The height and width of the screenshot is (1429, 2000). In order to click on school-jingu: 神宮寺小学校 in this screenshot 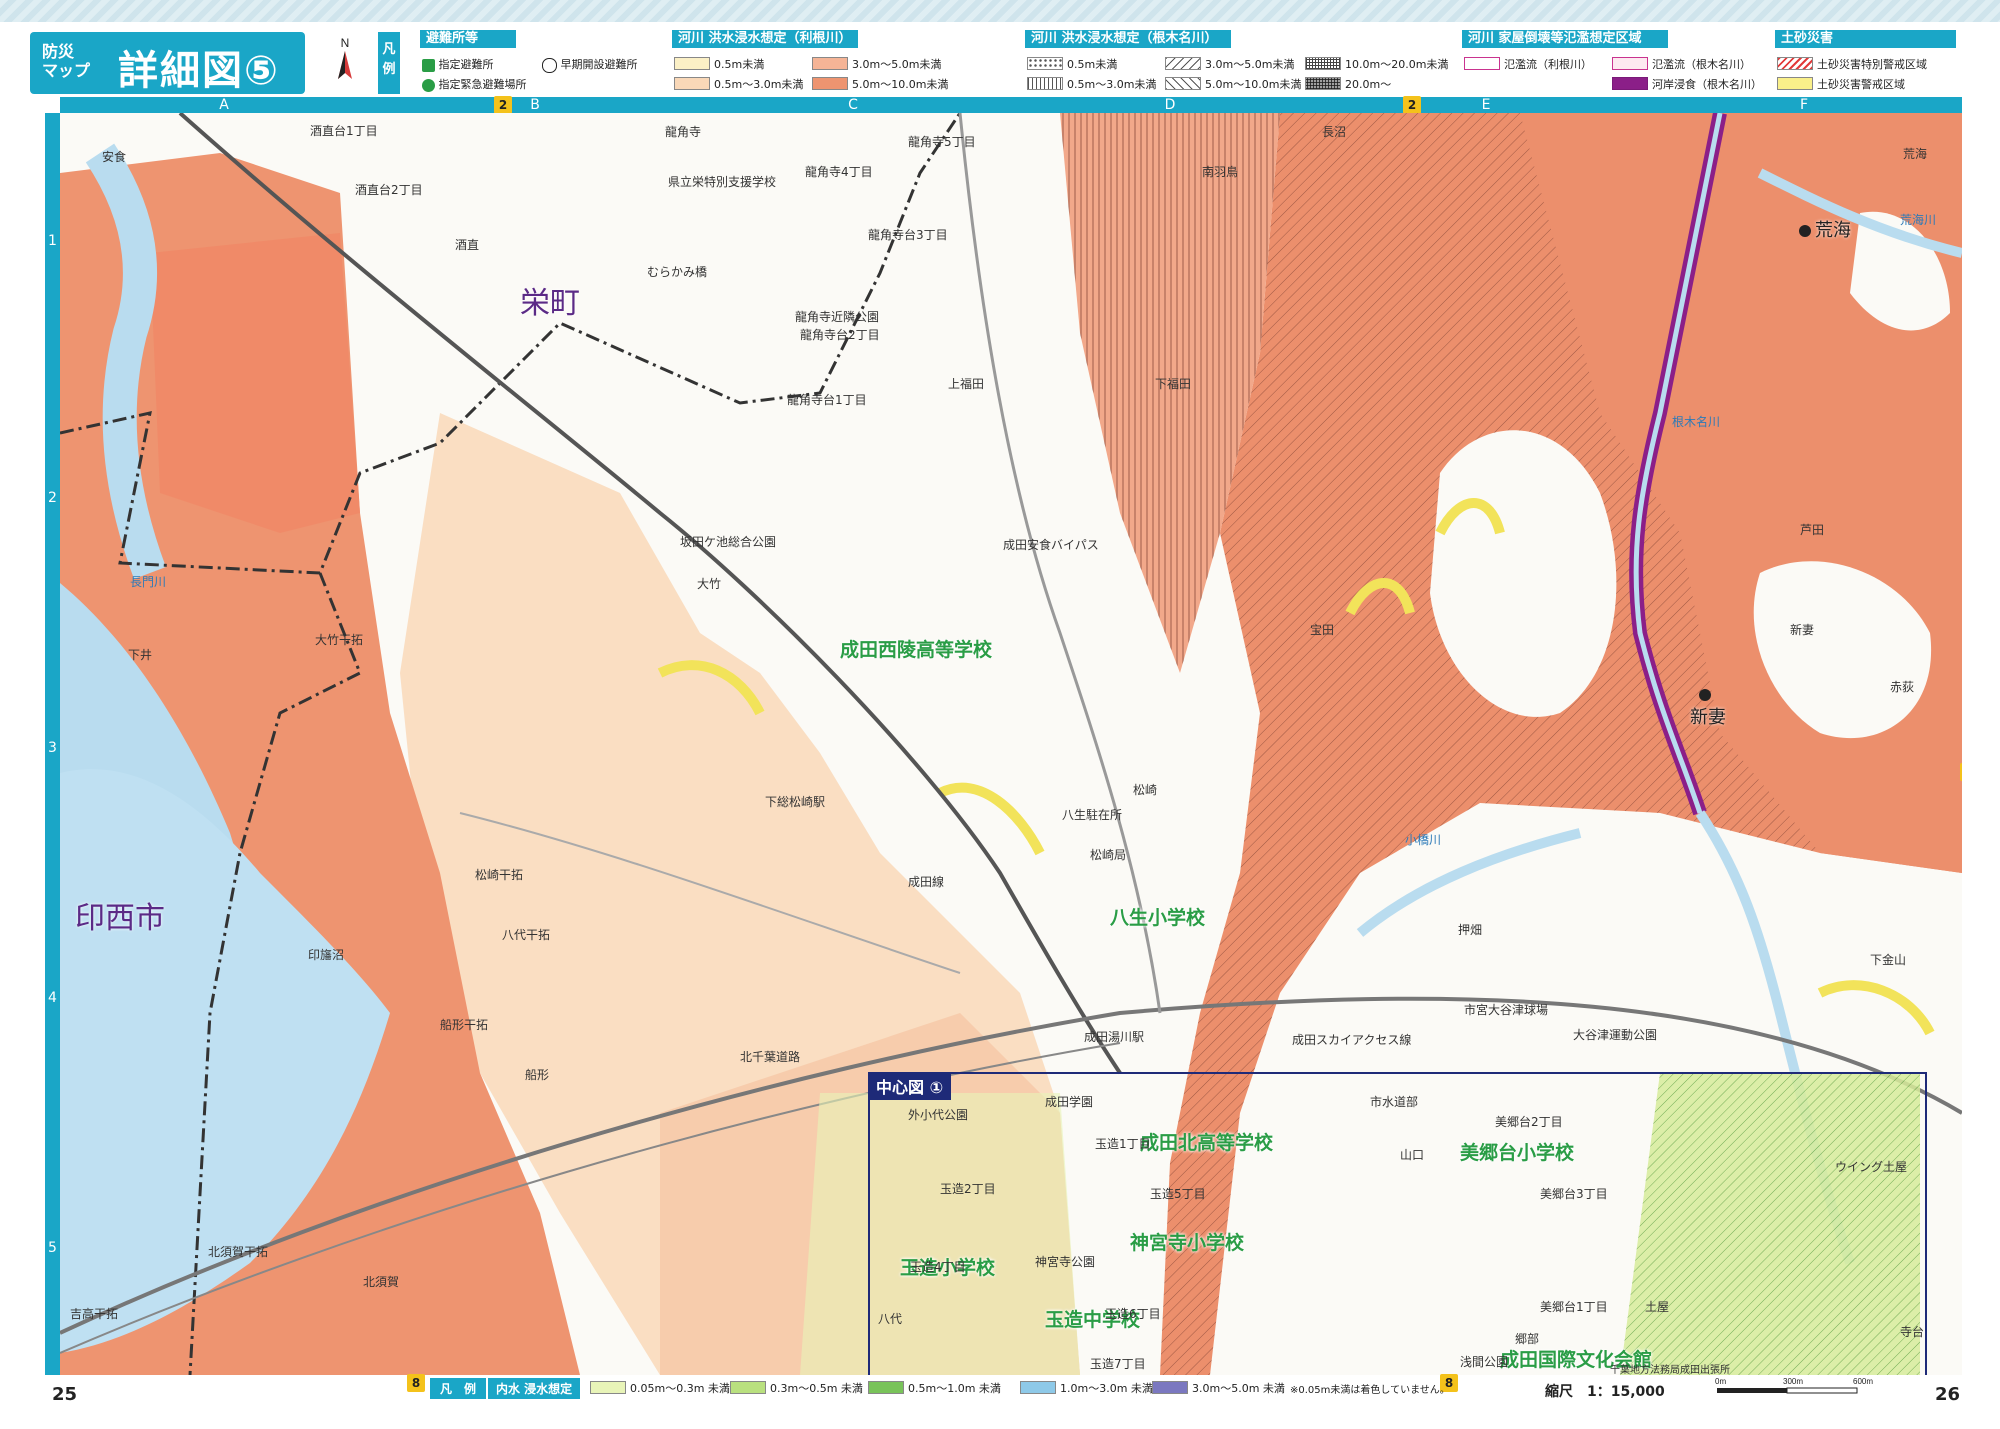, I will do `click(1187, 1241)`.